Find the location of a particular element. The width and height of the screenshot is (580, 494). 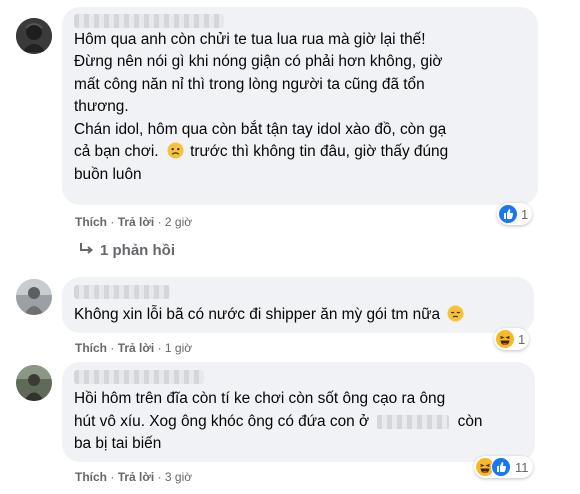

timestamp: 3 giờ is located at coordinates (178, 477).